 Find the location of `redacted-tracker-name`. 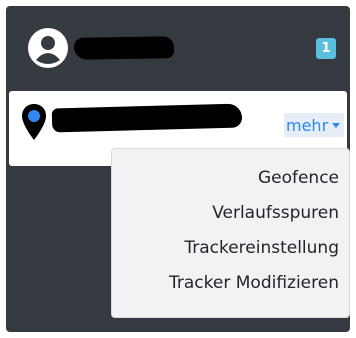

redacted-tracker-name is located at coordinates (147, 118).